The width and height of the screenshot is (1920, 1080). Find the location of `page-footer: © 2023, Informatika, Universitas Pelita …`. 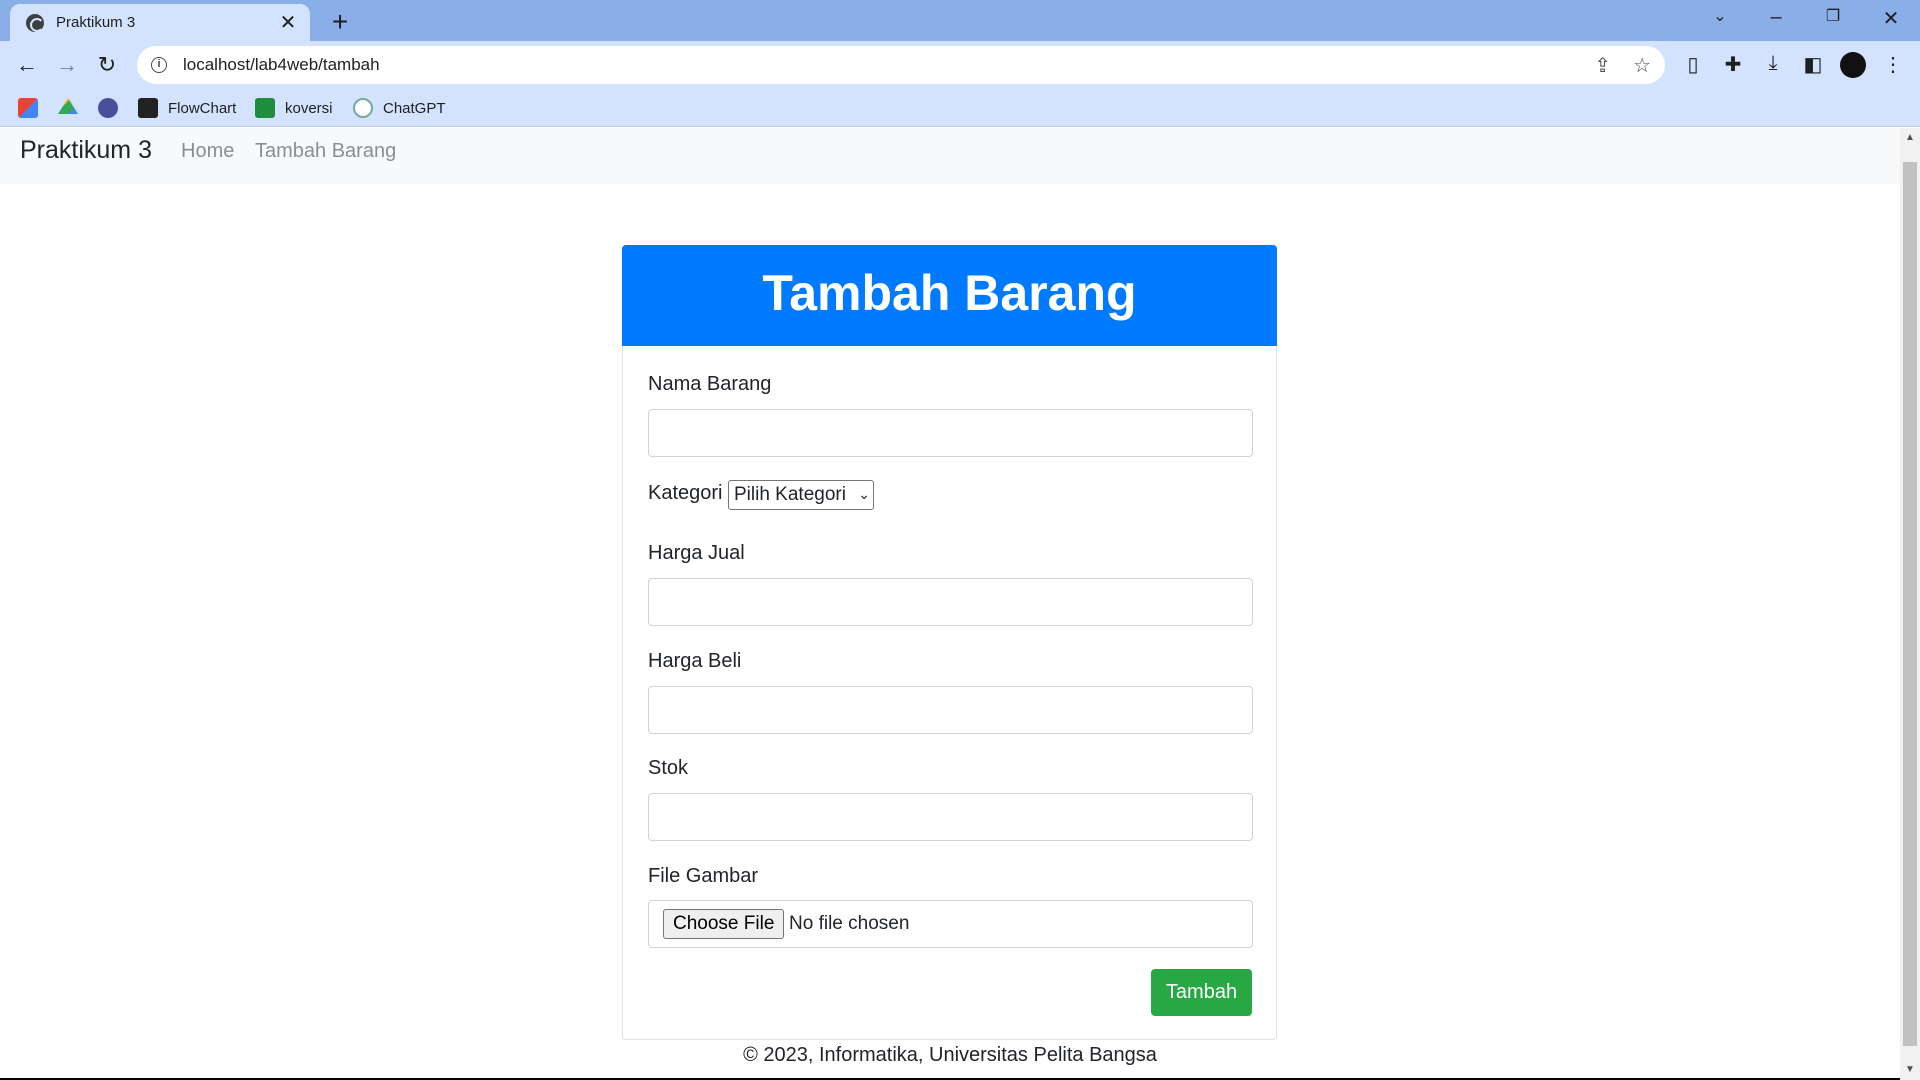

page-footer: © 2023, Informatika, Universitas Pelita … is located at coordinates (950, 1055).